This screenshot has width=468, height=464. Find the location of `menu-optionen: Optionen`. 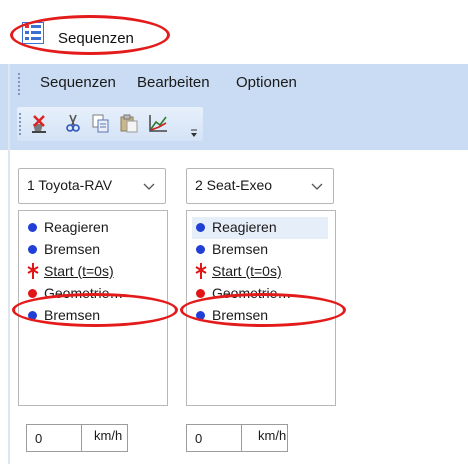

menu-optionen: Optionen is located at coordinates (266, 82).